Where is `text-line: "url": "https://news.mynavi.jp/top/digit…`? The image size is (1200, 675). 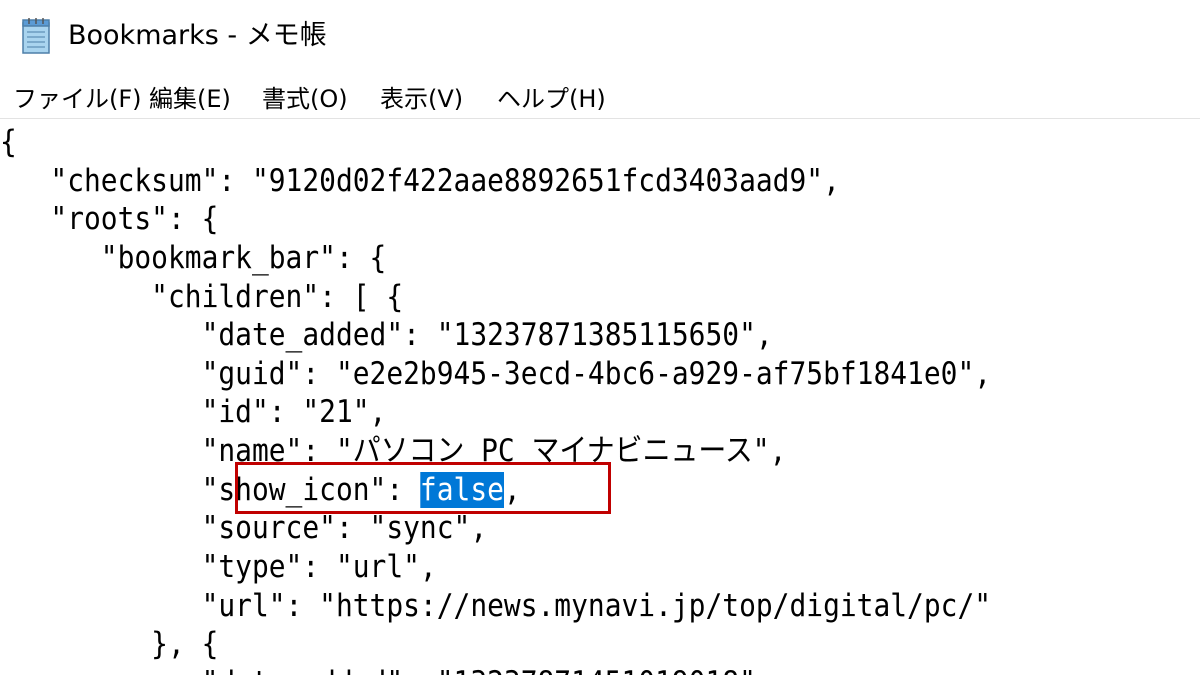
text-line: "url": "https://news.mynavi.jp/top/digit… is located at coordinates (496, 606).